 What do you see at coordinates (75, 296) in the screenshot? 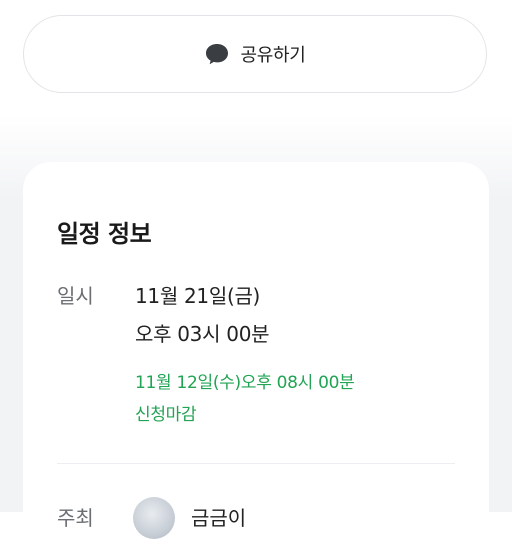
I see `datetime-label: 일시` at bounding box center [75, 296].